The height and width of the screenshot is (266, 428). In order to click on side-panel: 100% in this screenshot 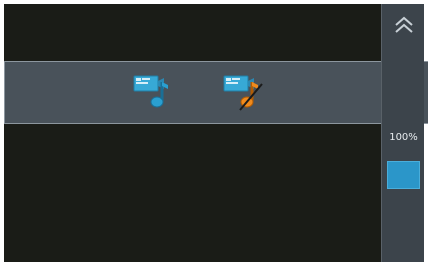, I will do `click(402, 133)`.